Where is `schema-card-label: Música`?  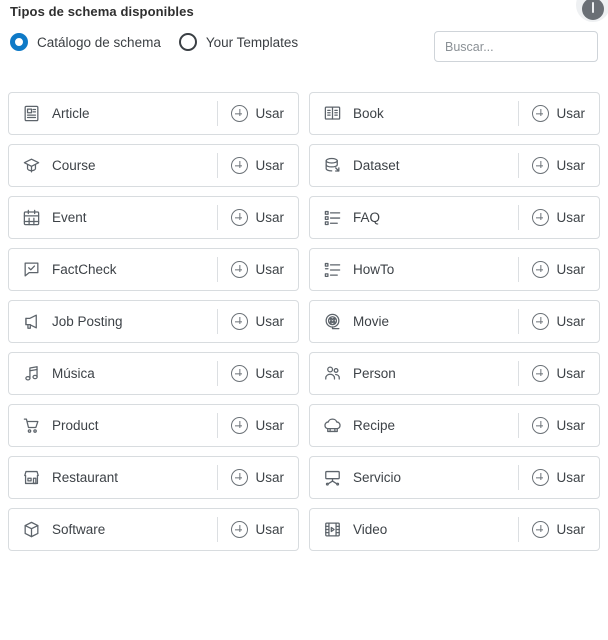 schema-card-label: Música is located at coordinates (73, 373).